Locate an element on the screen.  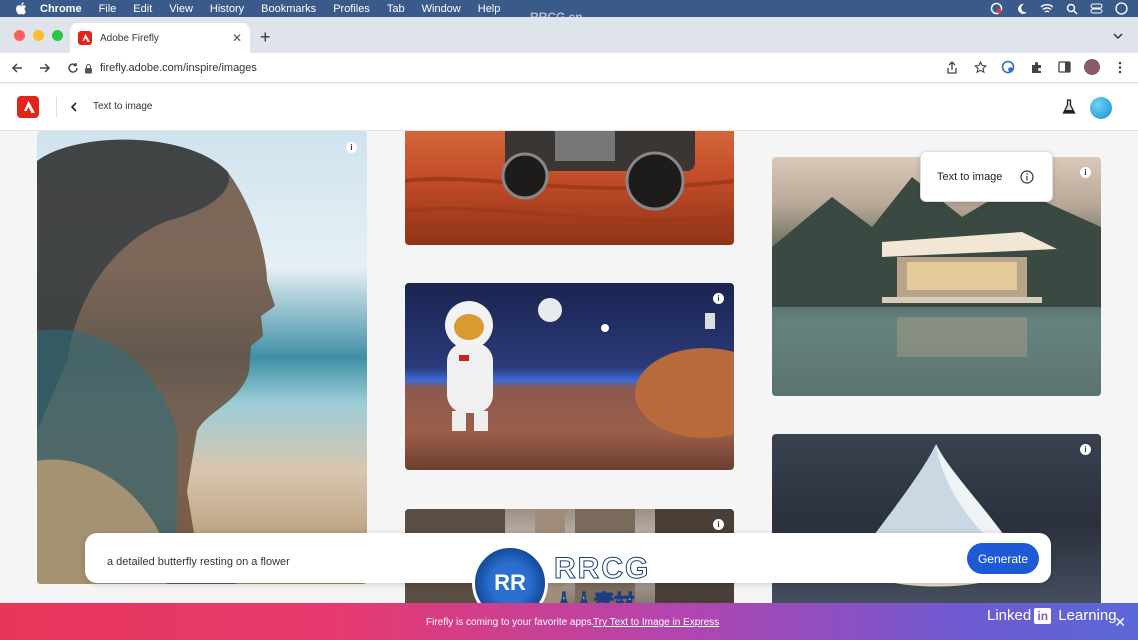
tab-search-chevron-icon is located at coordinates (1118, 36).